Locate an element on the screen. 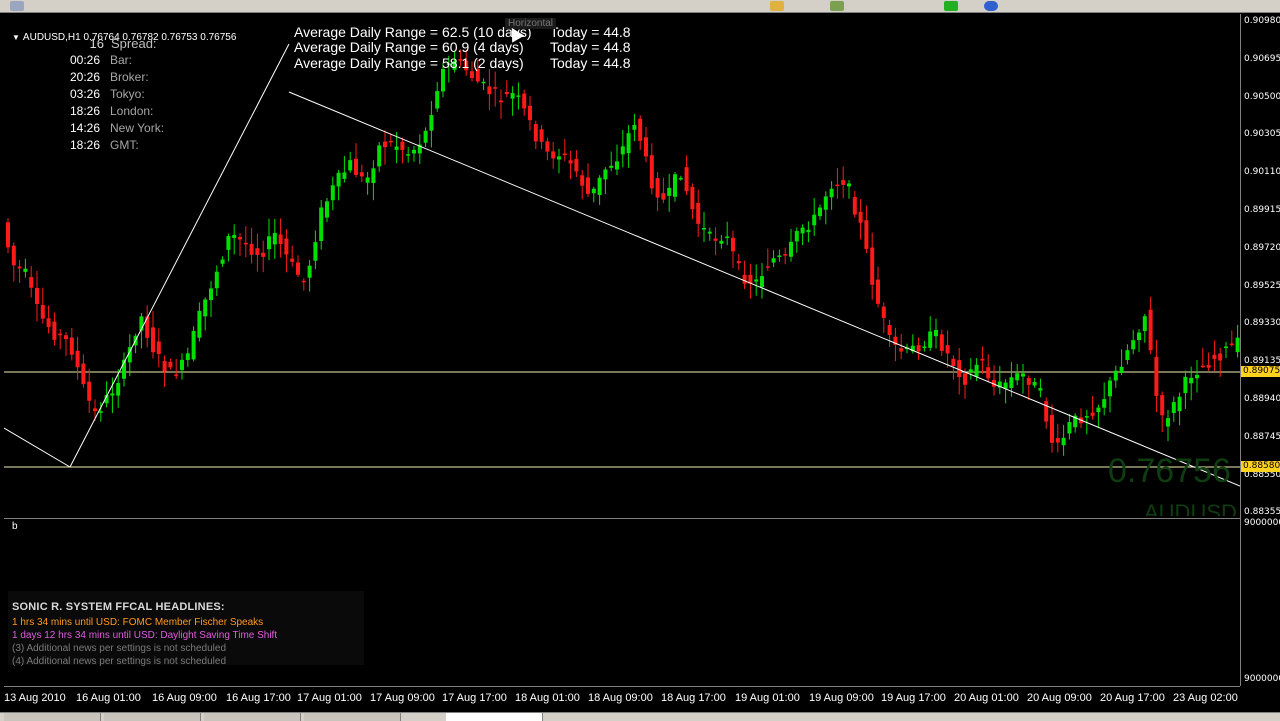 Image resolution: width=1280 pixels, height=721 pixels. session-row: 03:26 Tokyo: is located at coordinates (107, 94).